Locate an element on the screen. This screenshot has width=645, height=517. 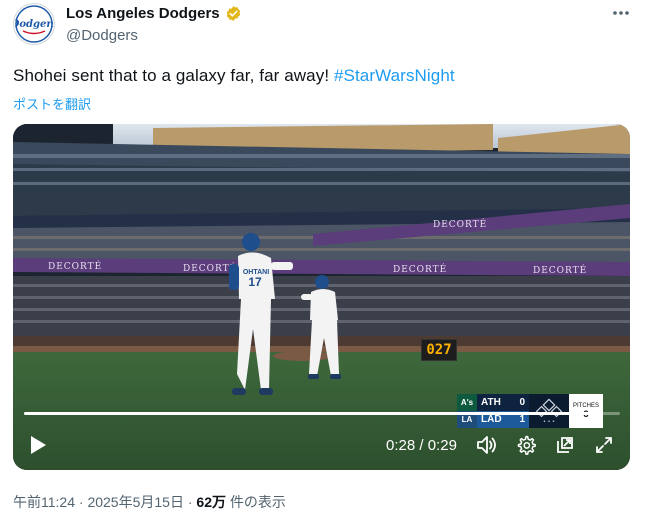
home-team: LAD is located at coordinates (491, 419).